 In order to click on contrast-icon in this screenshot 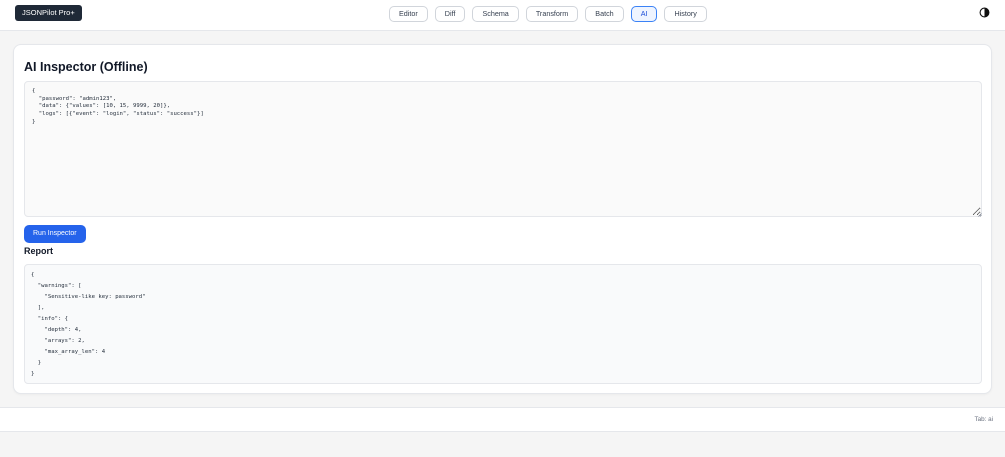, I will do `click(984, 12)`.